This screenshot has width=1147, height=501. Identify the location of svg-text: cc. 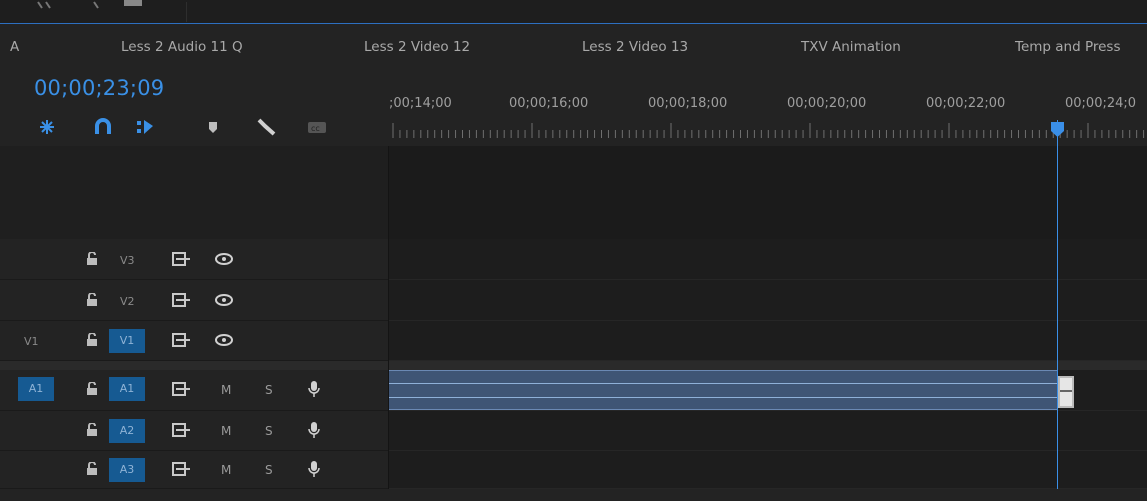
(315, 128).